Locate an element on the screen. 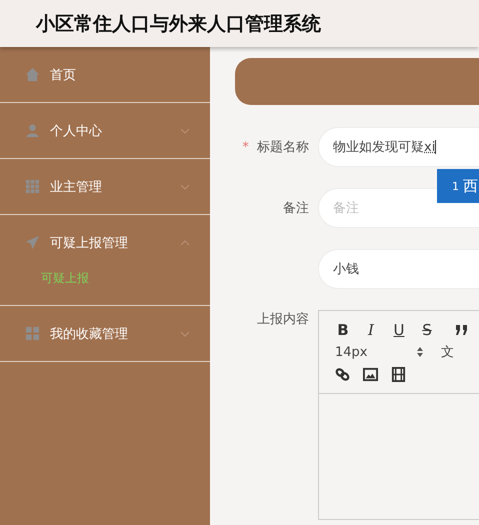 The image size is (479, 525). field-label: 标题名称 is located at coordinates (283, 147).